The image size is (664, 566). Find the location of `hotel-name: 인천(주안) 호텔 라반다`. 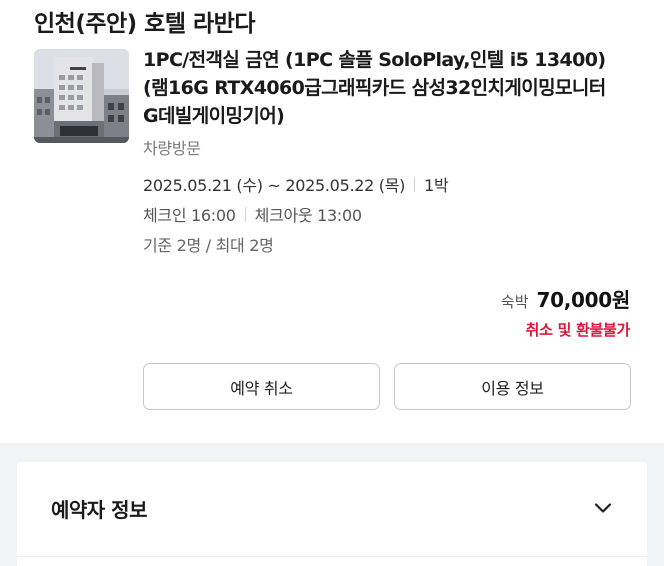

hotel-name: 인천(주안) 호텔 라반다 is located at coordinates (144, 21).